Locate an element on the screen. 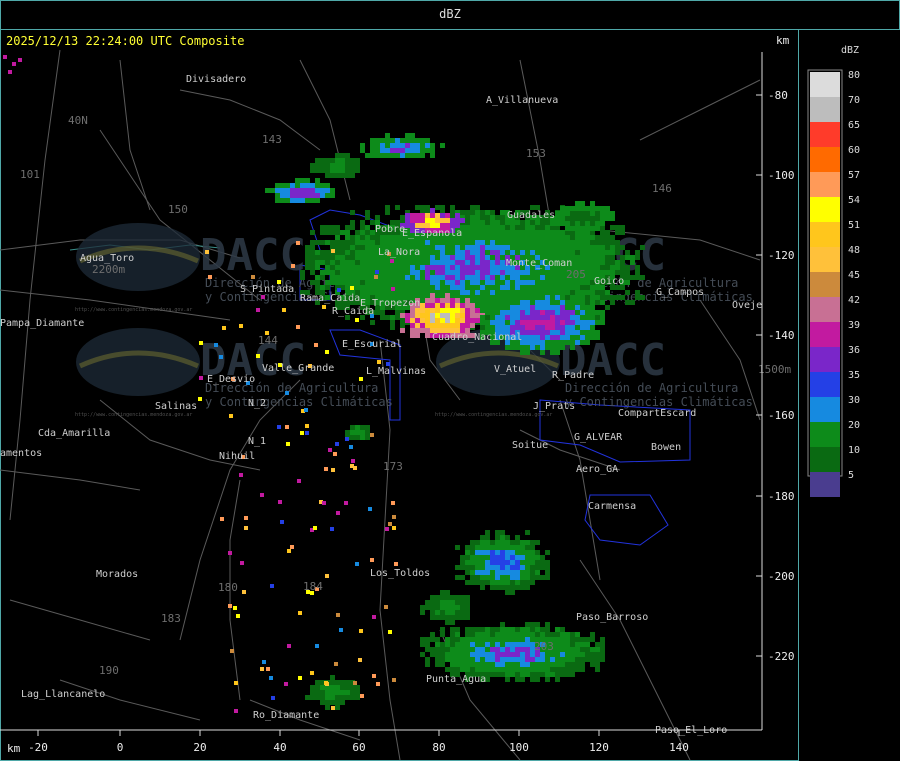 The width and height of the screenshot is (900, 761). x-tick-label: 140 is located at coordinates (679, 747).